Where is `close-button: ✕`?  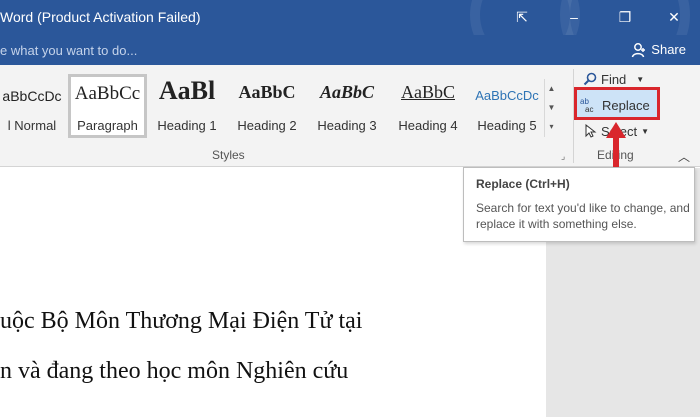
close-button: ✕ is located at coordinates (674, 17).